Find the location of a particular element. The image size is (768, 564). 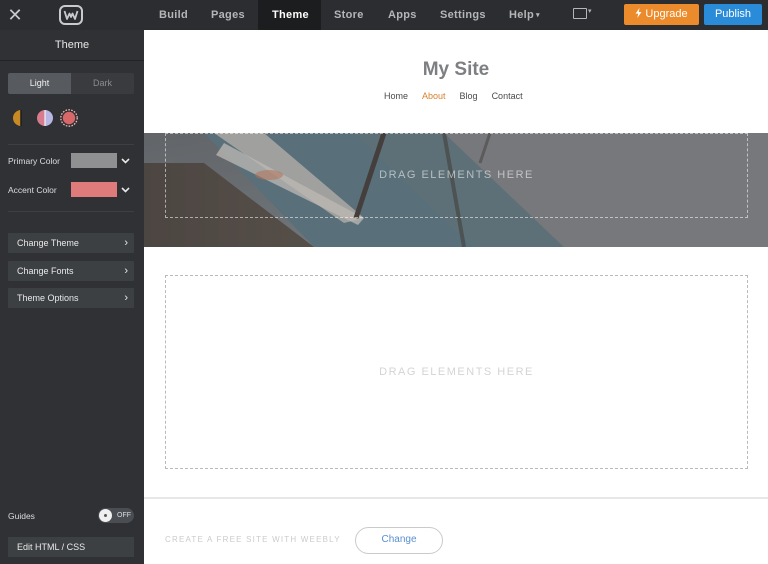

change-fonts-button: Change Fonts › is located at coordinates (71, 271).